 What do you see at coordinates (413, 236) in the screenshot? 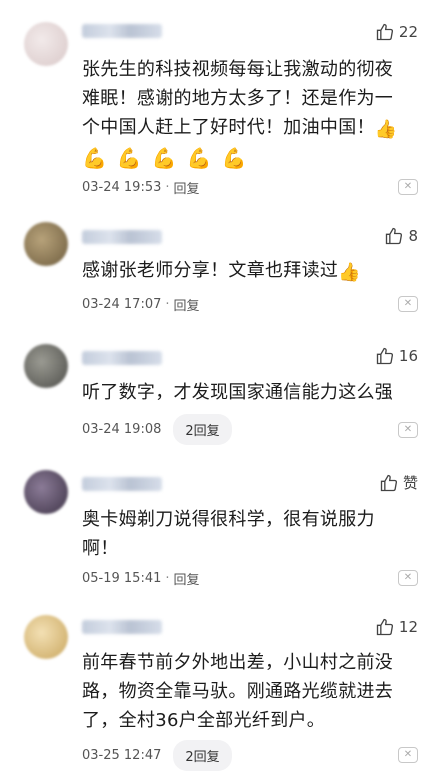
I see `like-count: 8` at bounding box center [413, 236].